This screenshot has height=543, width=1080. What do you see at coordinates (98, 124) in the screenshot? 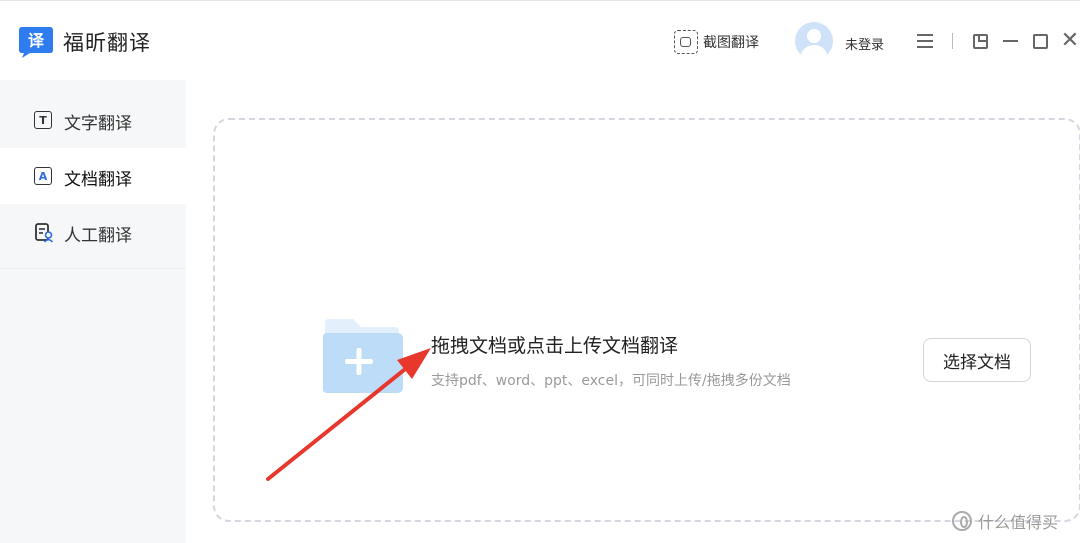
I see `sidebar-item-label: 文字翻译` at bounding box center [98, 124].